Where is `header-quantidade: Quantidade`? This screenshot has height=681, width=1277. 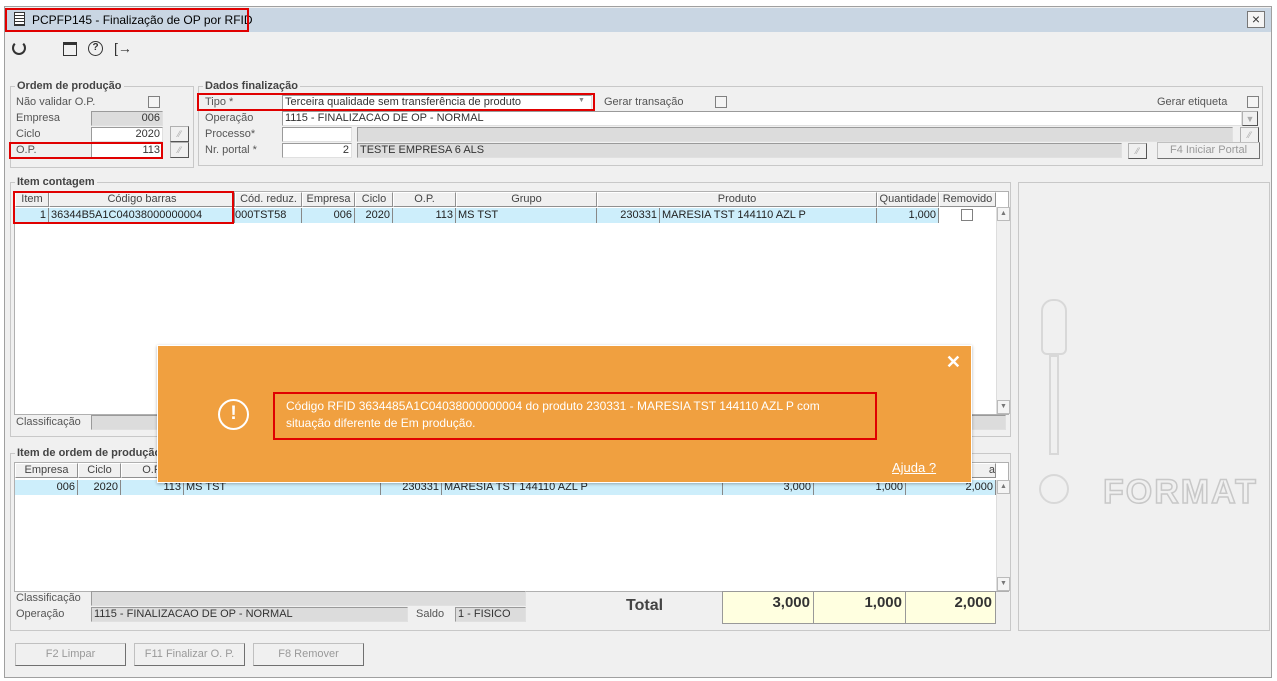 header-quantidade: Quantidade is located at coordinates (908, 199).